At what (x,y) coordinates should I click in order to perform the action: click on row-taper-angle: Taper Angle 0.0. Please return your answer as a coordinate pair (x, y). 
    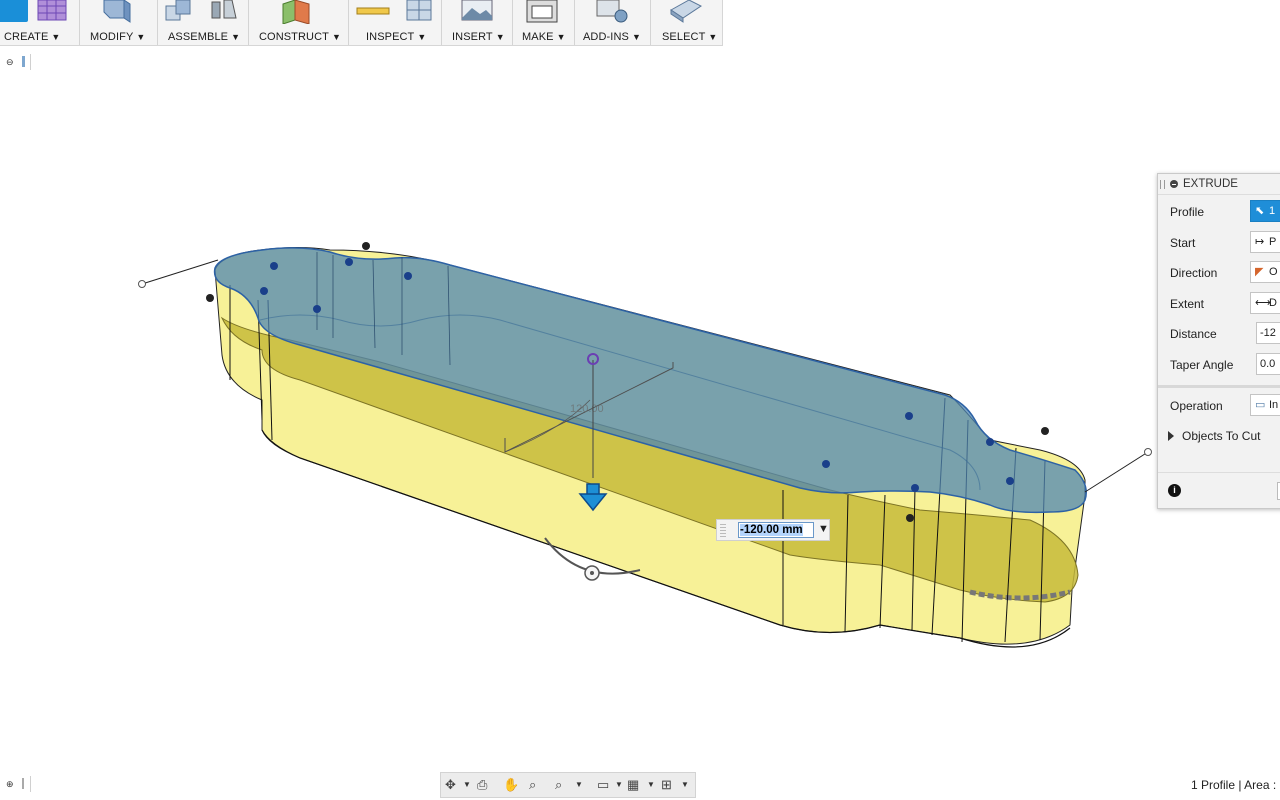
    Looking at the image, I should click on (1219, 365).